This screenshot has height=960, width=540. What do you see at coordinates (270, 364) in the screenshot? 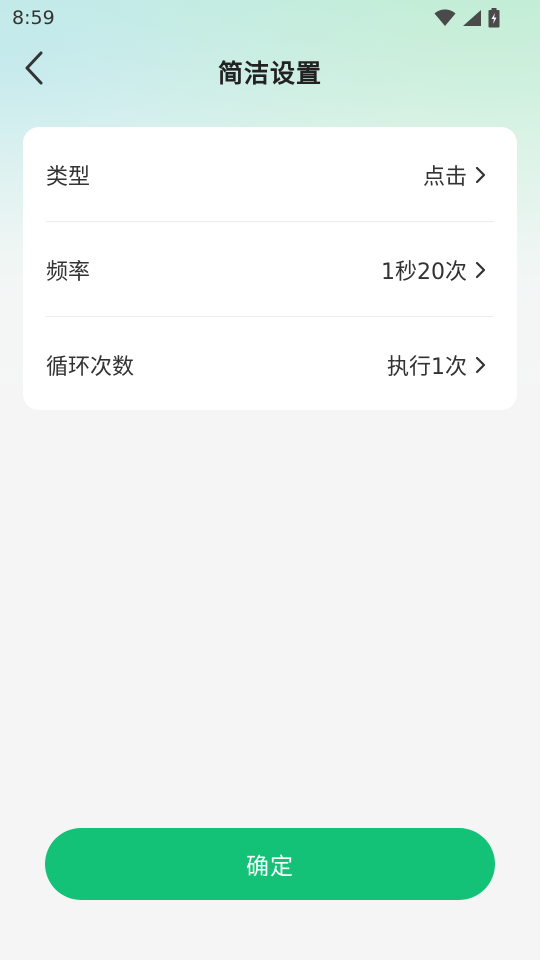
I see `setting-row-loop-count: 循环次数 执行1次` at bounding box center [270, 364].